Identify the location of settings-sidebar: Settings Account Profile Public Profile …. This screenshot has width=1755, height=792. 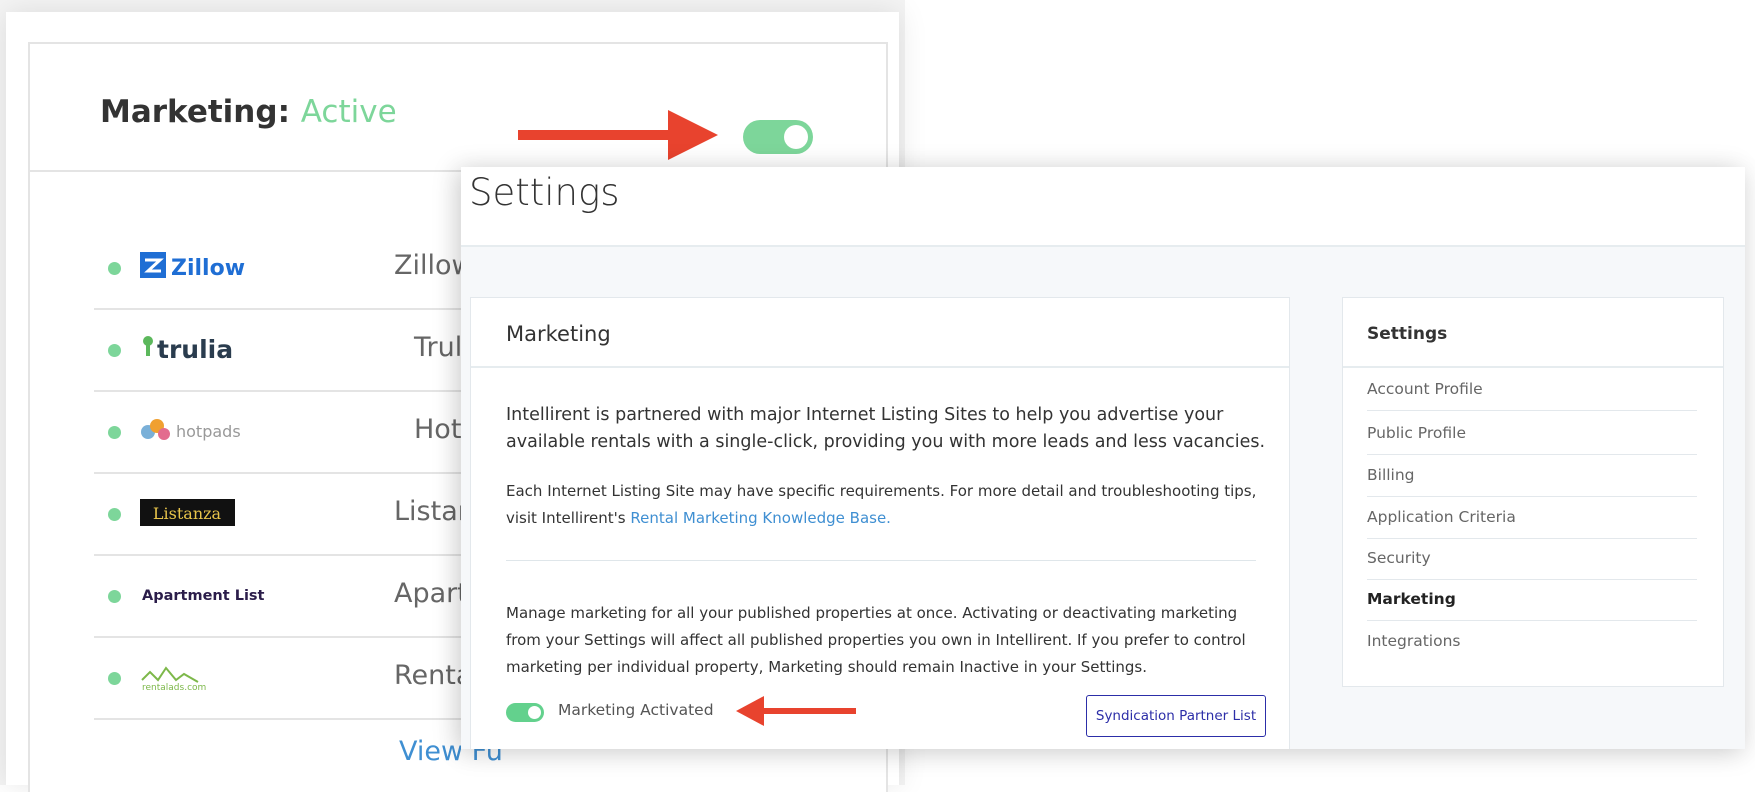
(1533, 492).